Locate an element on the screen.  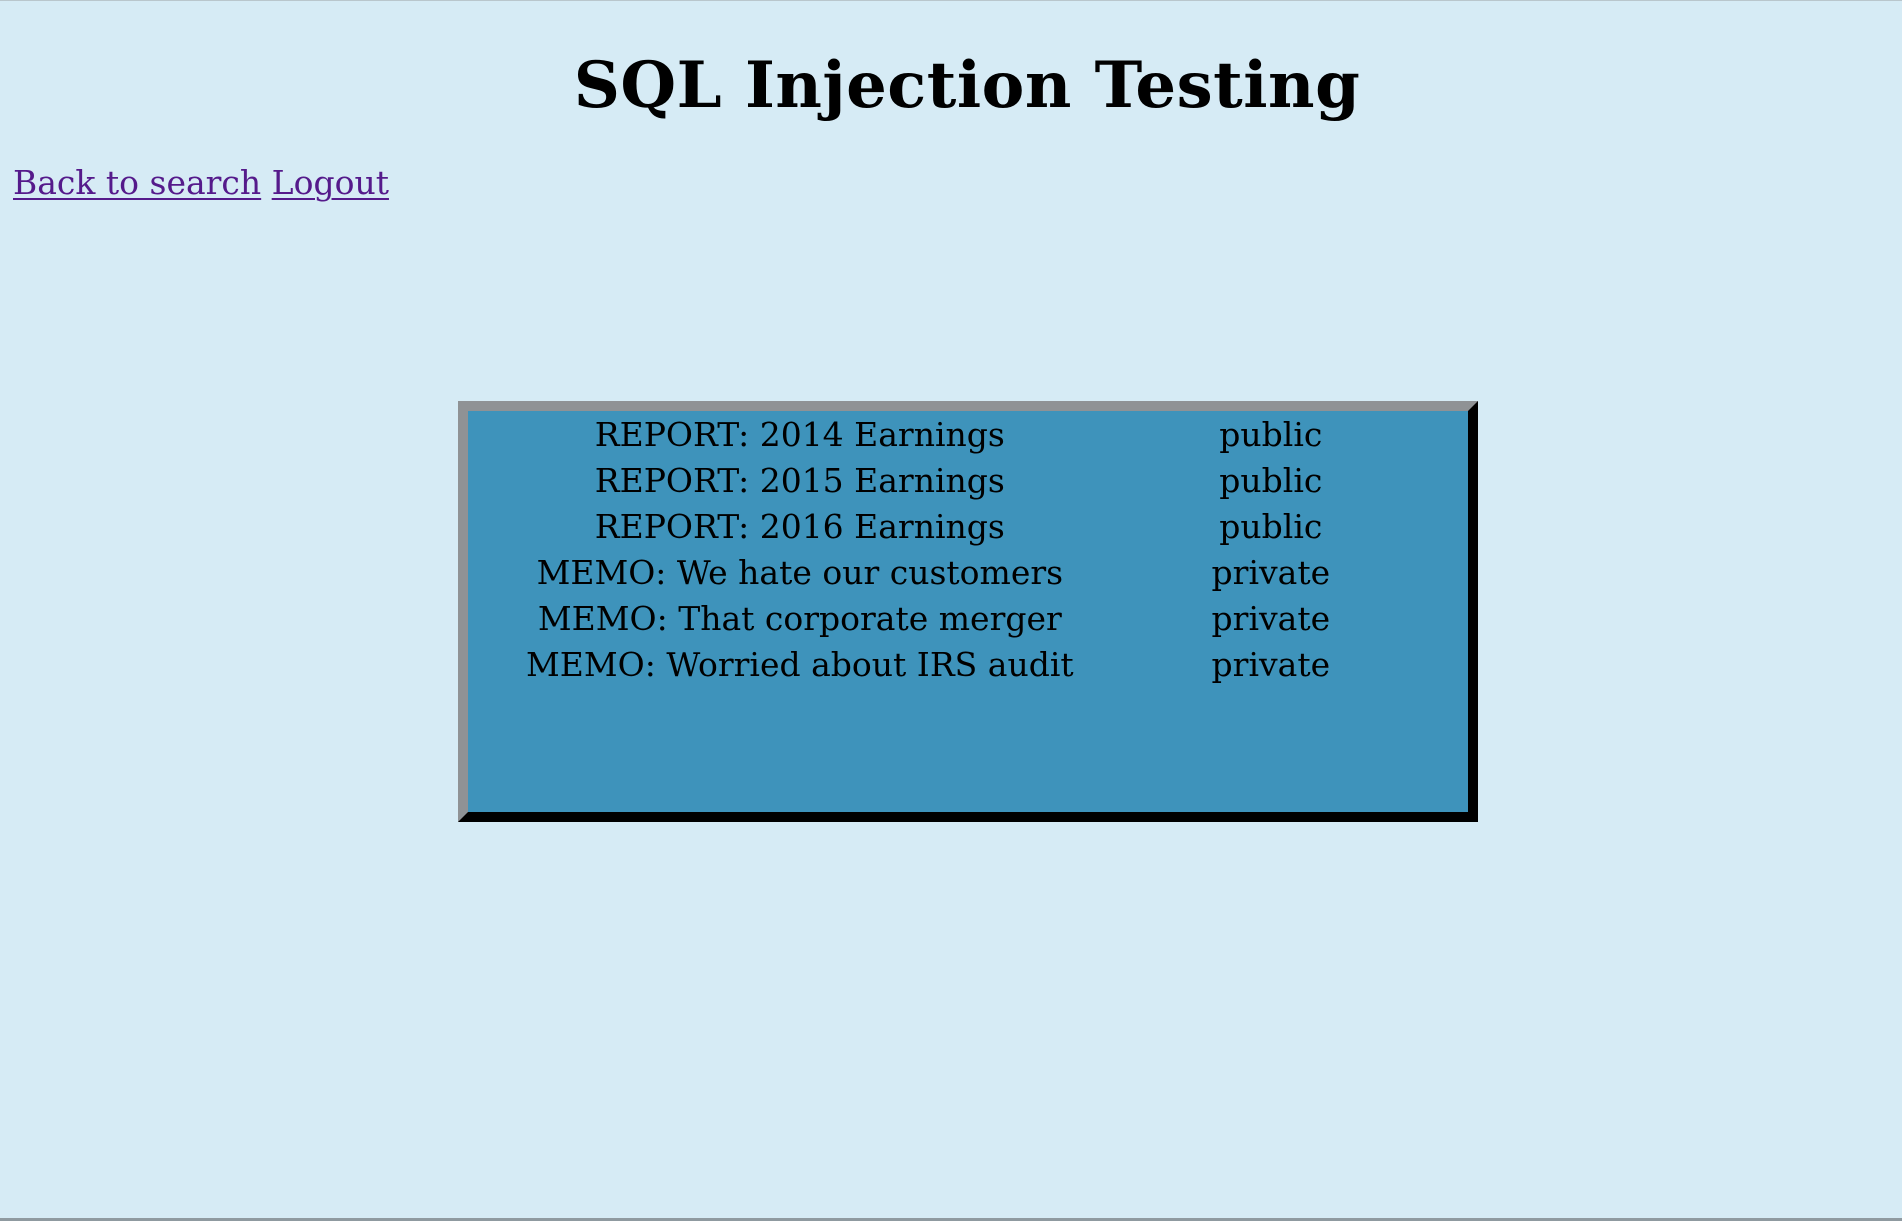
table-row: REPORT: 2014 Earnings public is located at coordinates (997, 434).